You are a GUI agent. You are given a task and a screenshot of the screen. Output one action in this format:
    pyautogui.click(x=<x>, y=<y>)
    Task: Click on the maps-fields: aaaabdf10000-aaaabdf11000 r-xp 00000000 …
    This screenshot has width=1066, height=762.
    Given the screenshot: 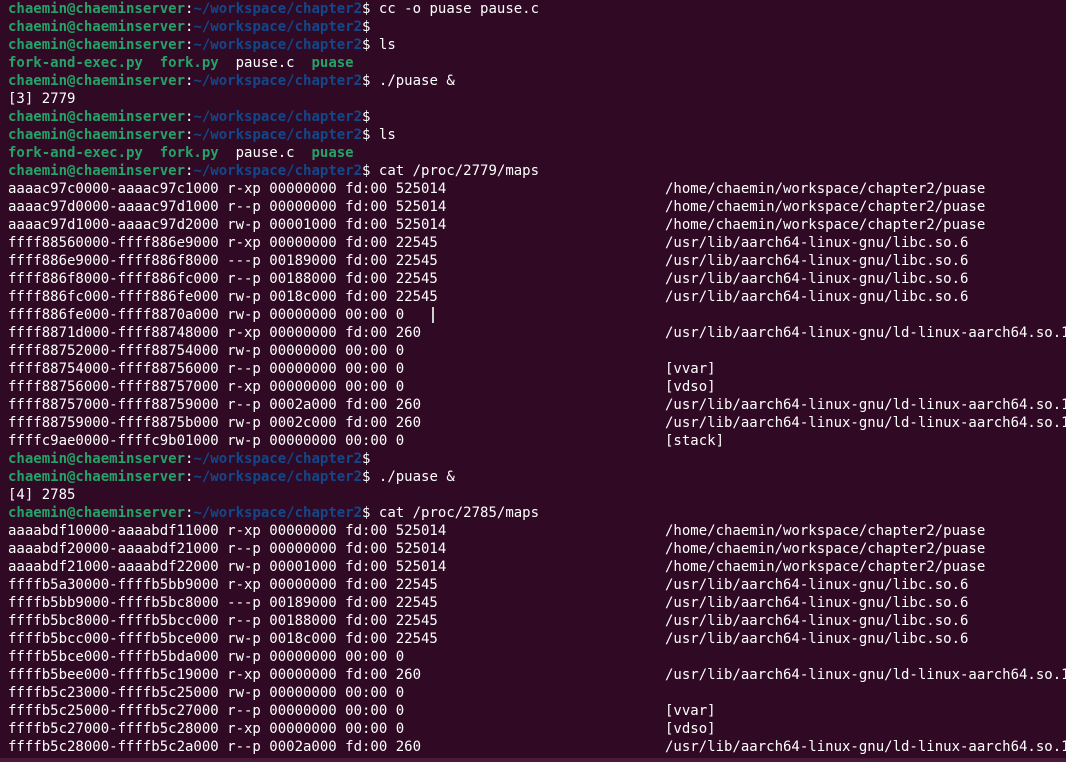 What is the action you would take?
    pyautogui.click(x=227, y=531)
    